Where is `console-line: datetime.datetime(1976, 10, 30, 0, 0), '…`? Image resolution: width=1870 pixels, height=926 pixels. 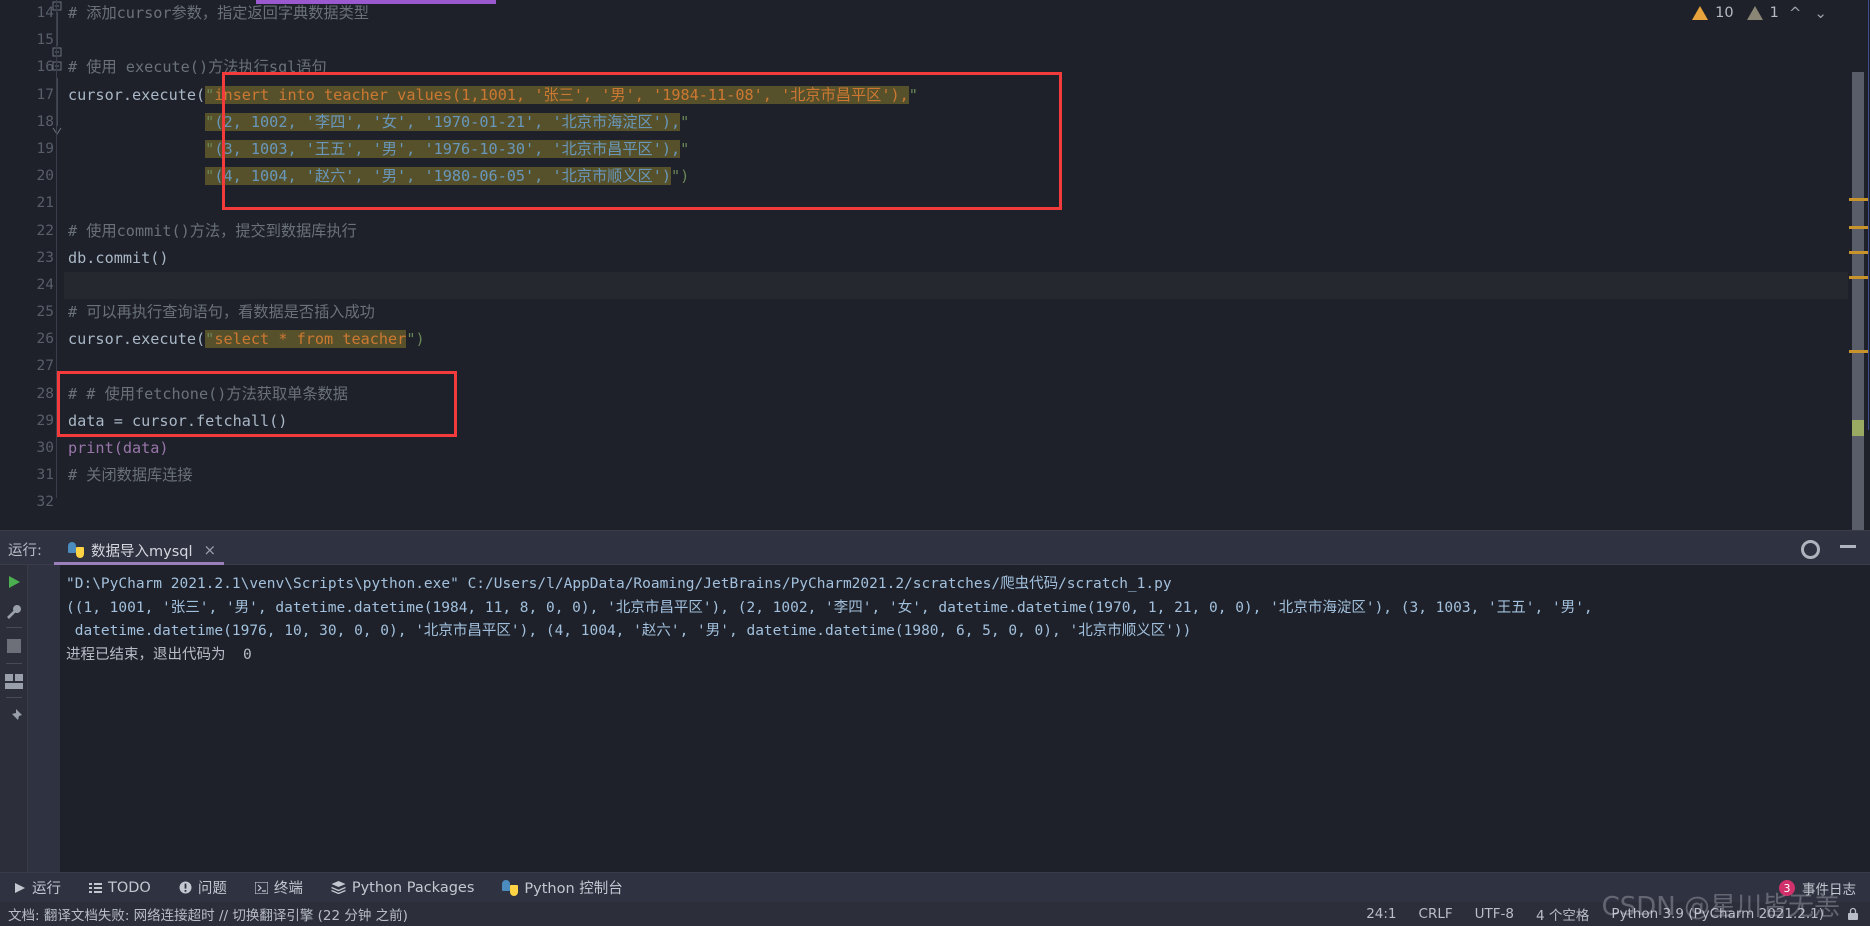
console-line: datetime.datetime(1976, 10, 30, 0, 0), '… is located at coordinates (629, 631).